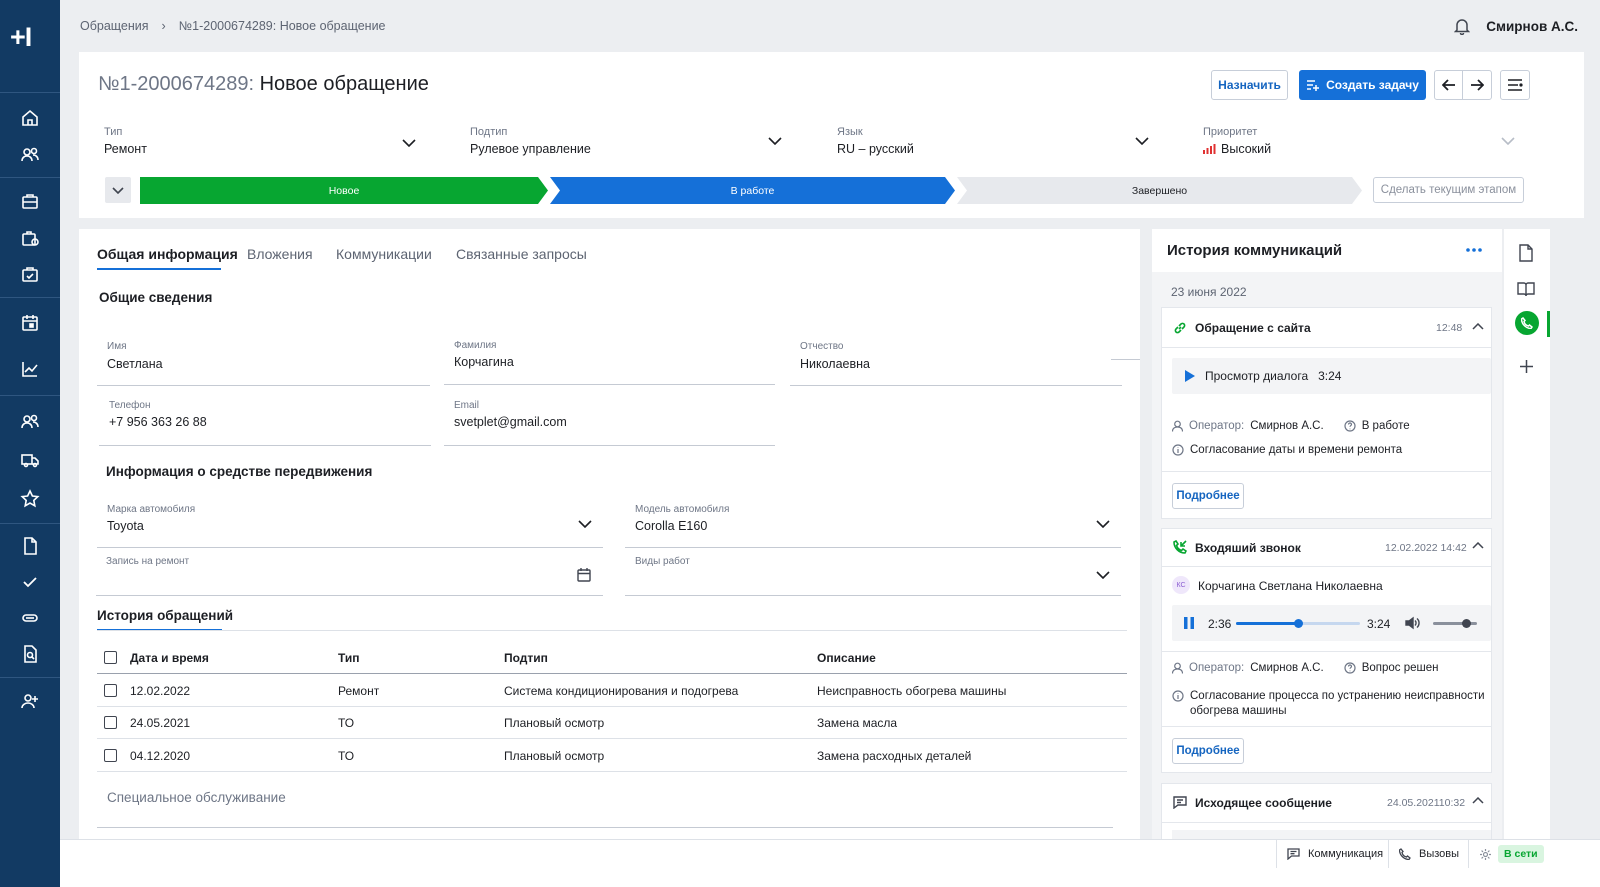 The width and height of the screenshot is (1600, 887). What do you see at coordinates (1177, 426) in the screenshot?
I see `user-icon` at bounding box center [1177, 426].